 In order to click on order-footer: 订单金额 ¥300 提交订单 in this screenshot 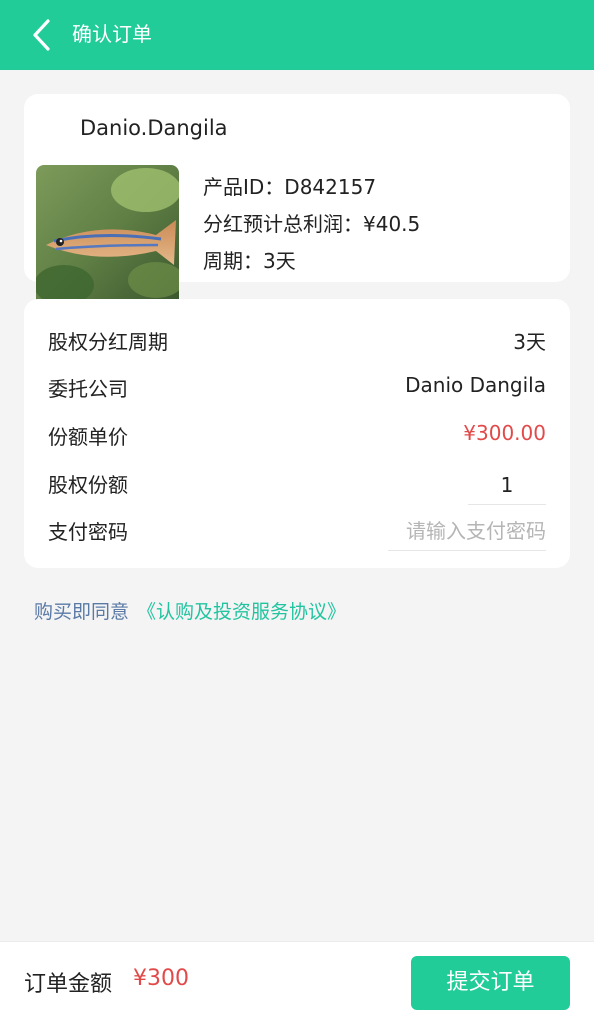, I will do `click(297, 982)`.